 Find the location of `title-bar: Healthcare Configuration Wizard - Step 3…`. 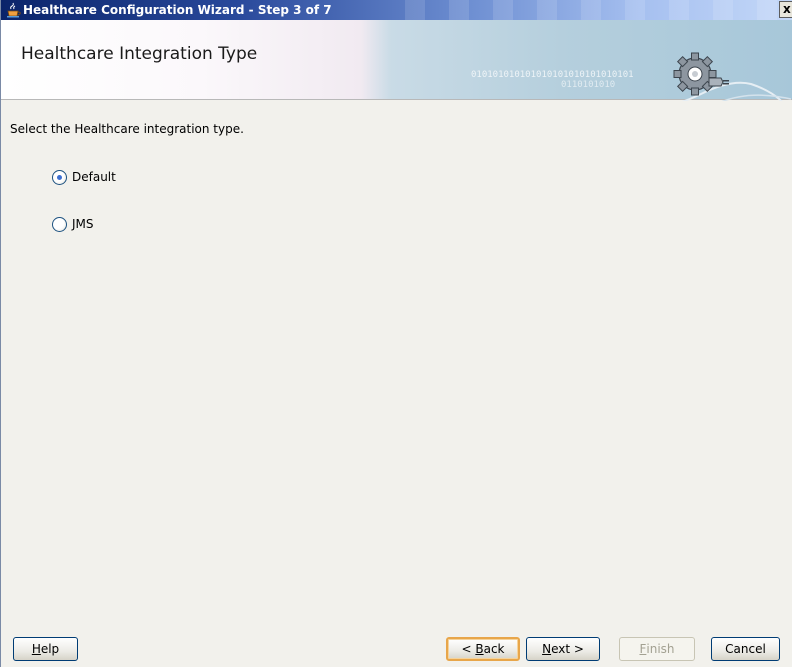

title-bar: Healthcare Configuration Wizard - Step 3… is located at coordinates (396, 10).